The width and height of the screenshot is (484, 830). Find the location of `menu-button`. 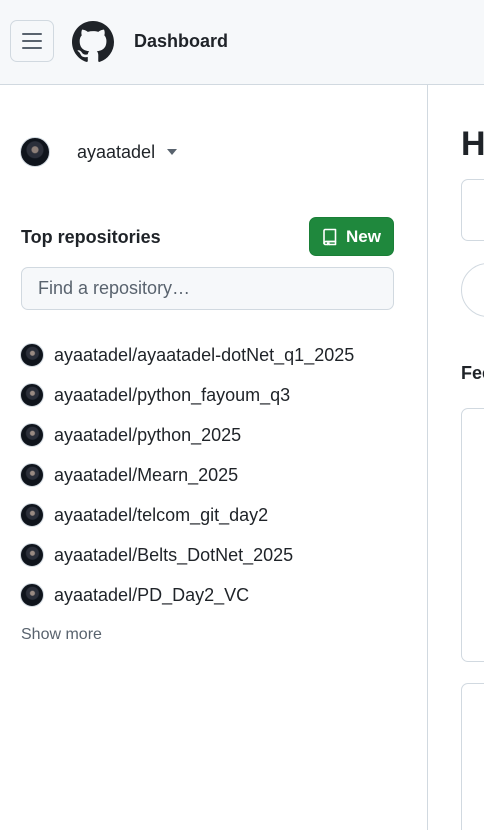

menu-button is located at coordinates (32, 41).